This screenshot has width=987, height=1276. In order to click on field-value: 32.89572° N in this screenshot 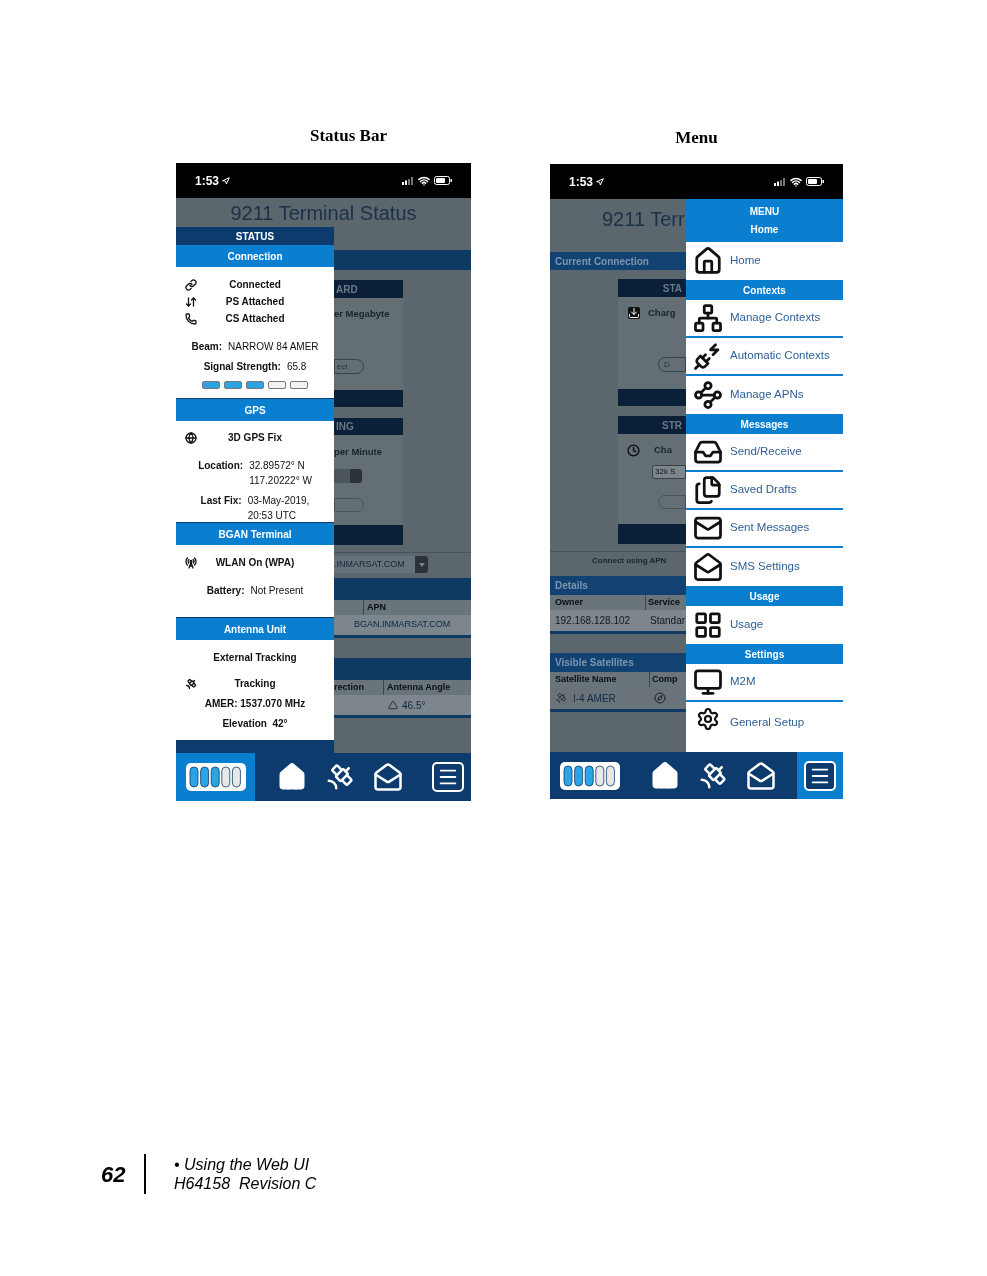, I will do `click(277, 466)`.